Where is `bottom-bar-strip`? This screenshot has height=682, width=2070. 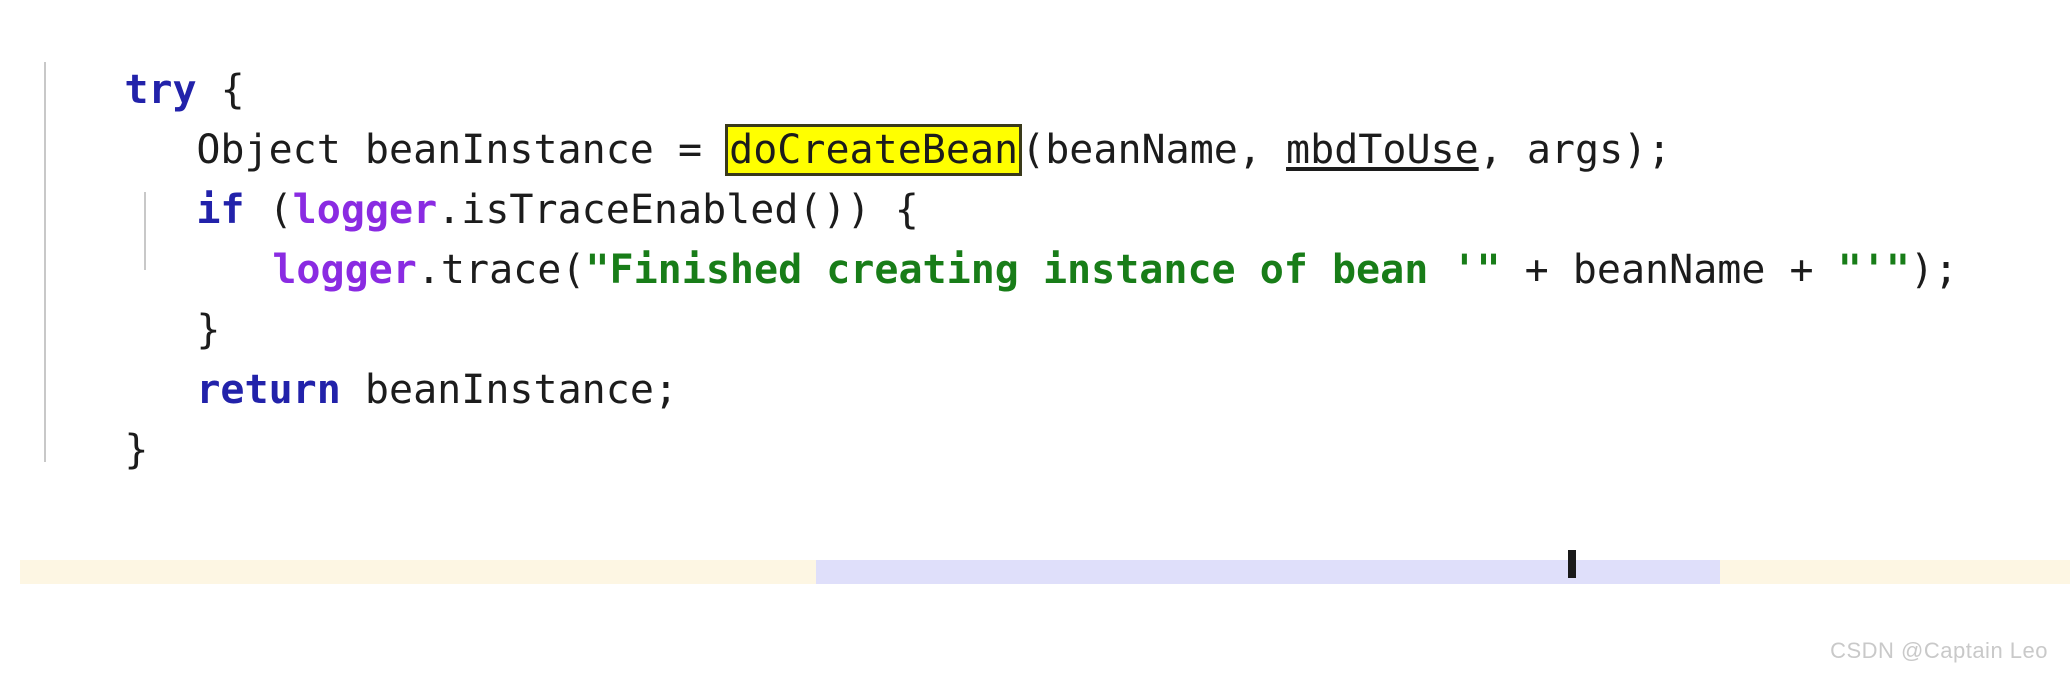
bottom-bar-strip is located at coordinates (1035, 572).